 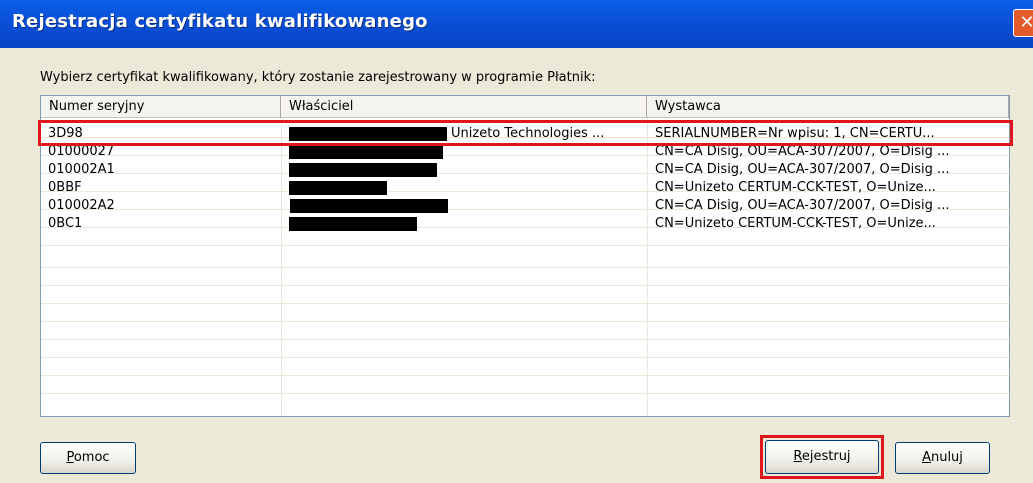 What do you see at coordinates (826, 456) in the screenshot?
I see `register-label: ejestruj` at bounding box center [826, 456].